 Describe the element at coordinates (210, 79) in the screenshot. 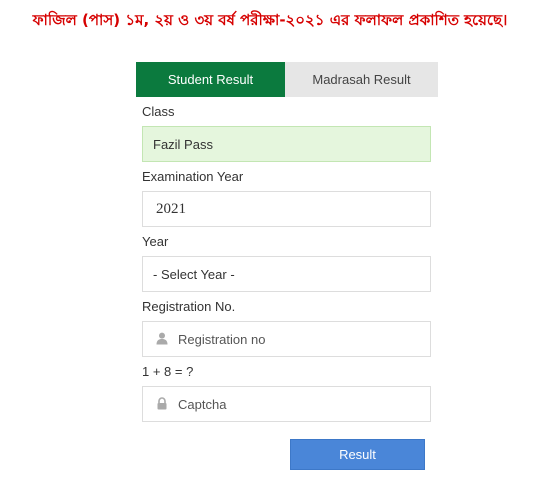

I see `tab-student-result: Student Result` at that location.